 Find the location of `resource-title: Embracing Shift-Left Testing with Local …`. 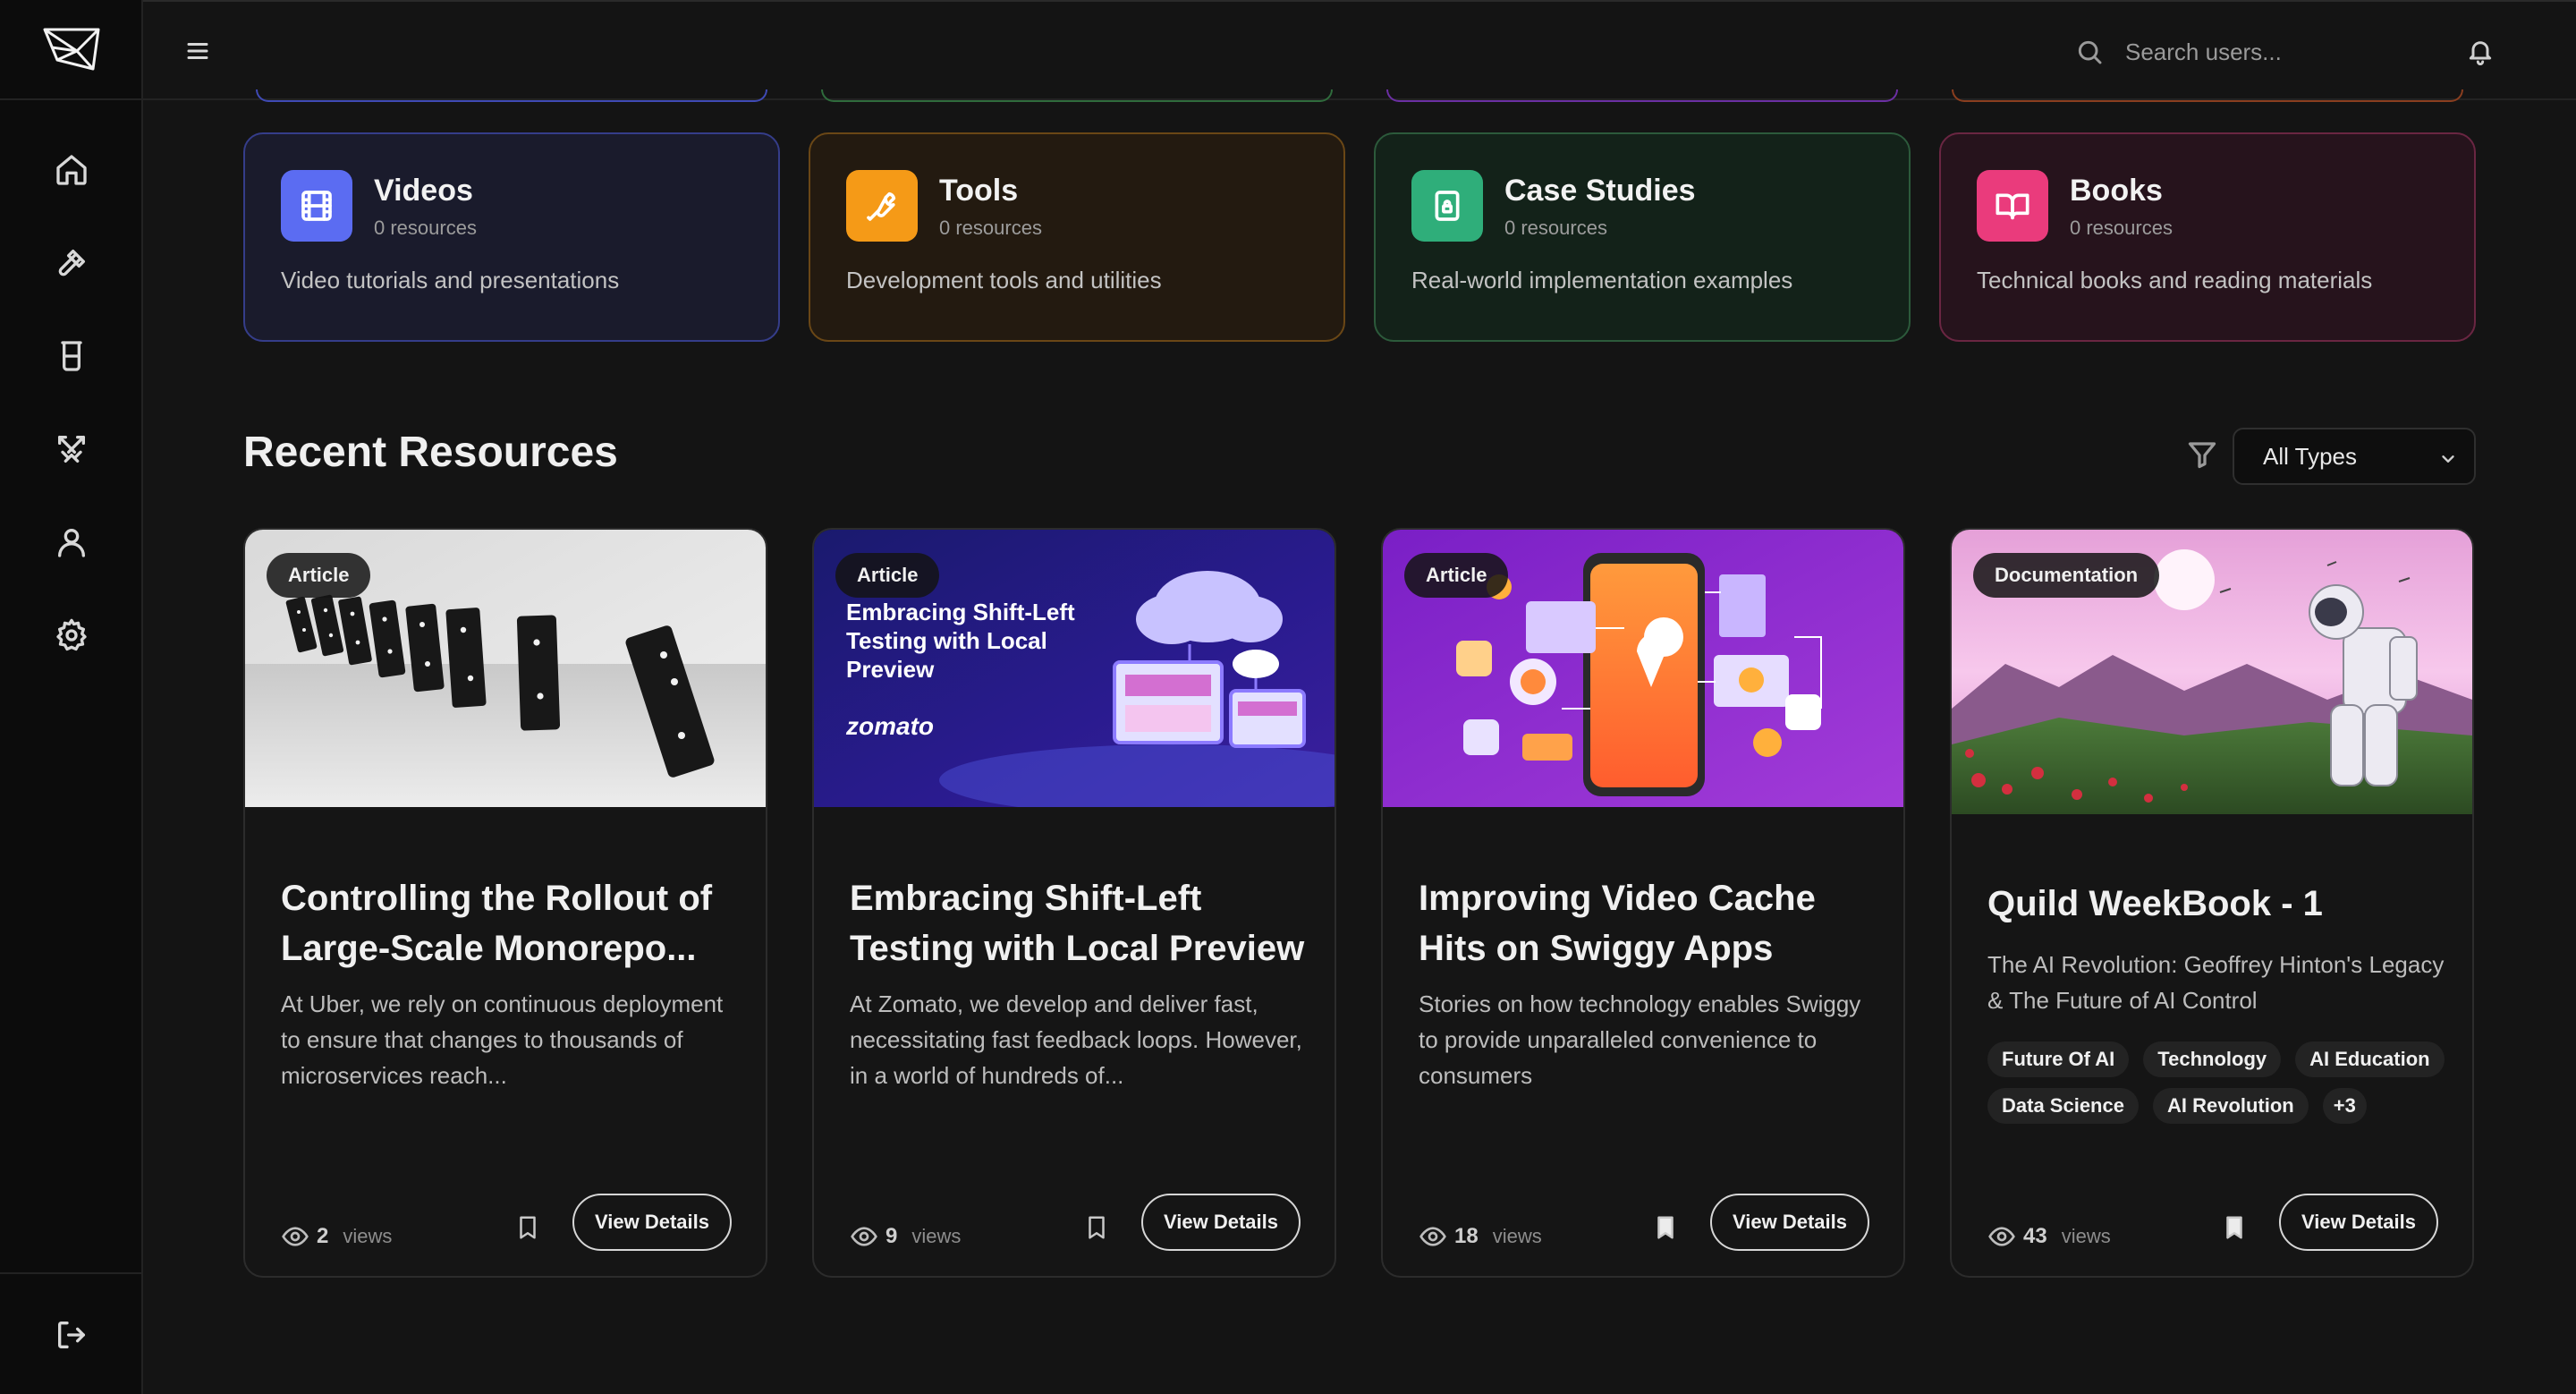

resource-title: Embracing Shift-Left Testing with Local … is located at coordinates (1077, 924).